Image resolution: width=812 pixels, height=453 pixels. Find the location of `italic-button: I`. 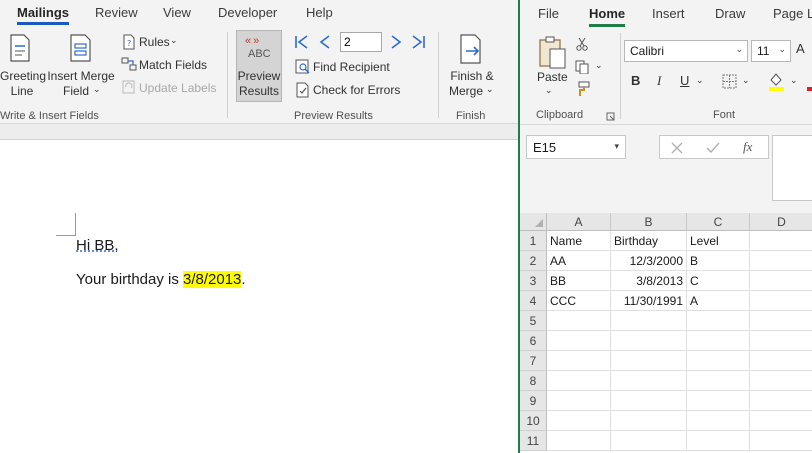

italic-button: I is located at coordinates (659, 81).